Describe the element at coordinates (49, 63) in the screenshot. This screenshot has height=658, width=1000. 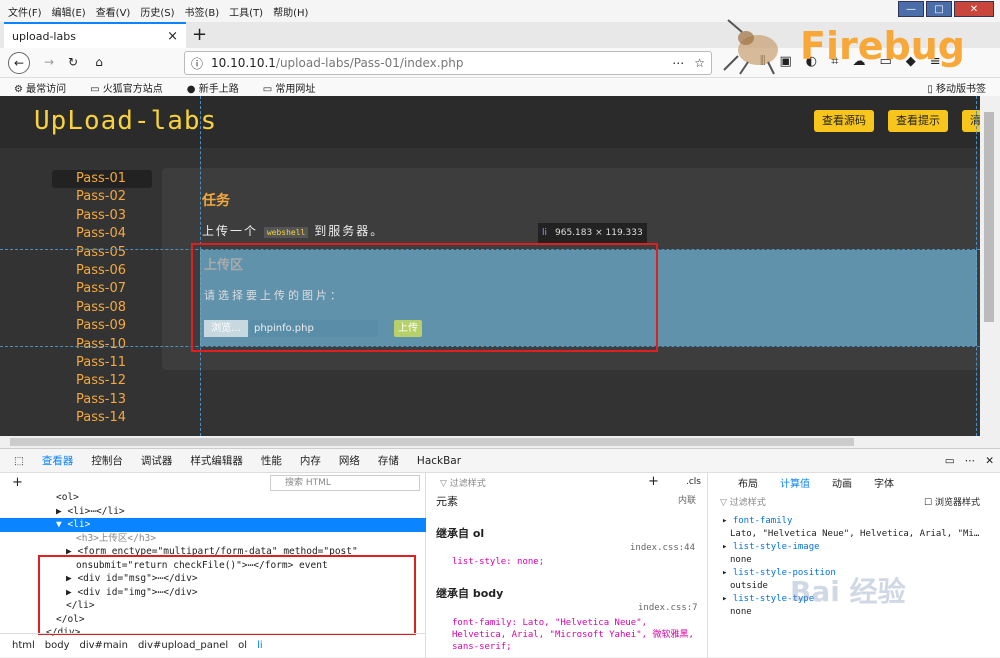
I see `forward-arrow-icon: →` at that location.